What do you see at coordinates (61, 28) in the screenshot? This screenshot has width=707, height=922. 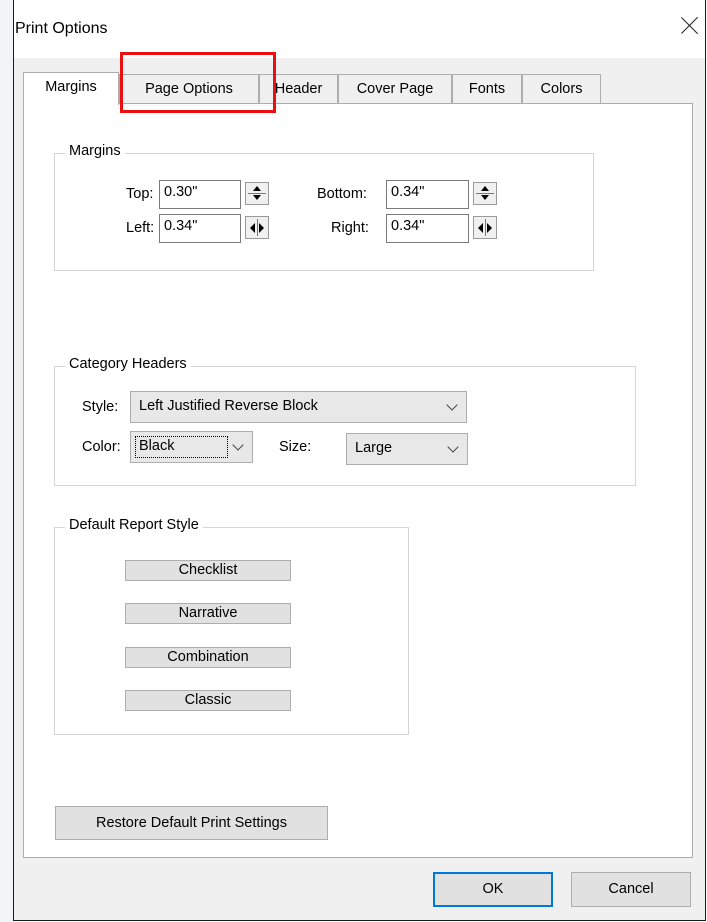 I see `dialog-title: Print Options` at bounding box center [61, 28].